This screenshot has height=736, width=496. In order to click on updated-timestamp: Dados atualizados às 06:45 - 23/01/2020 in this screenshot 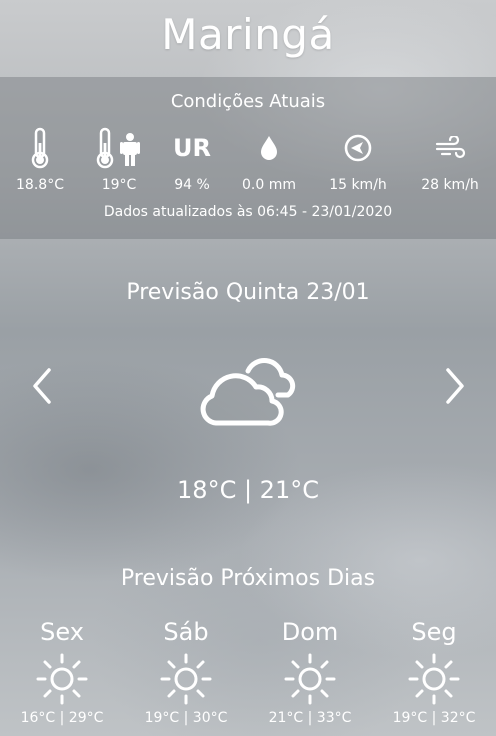, I will do `click(248, 212)`.